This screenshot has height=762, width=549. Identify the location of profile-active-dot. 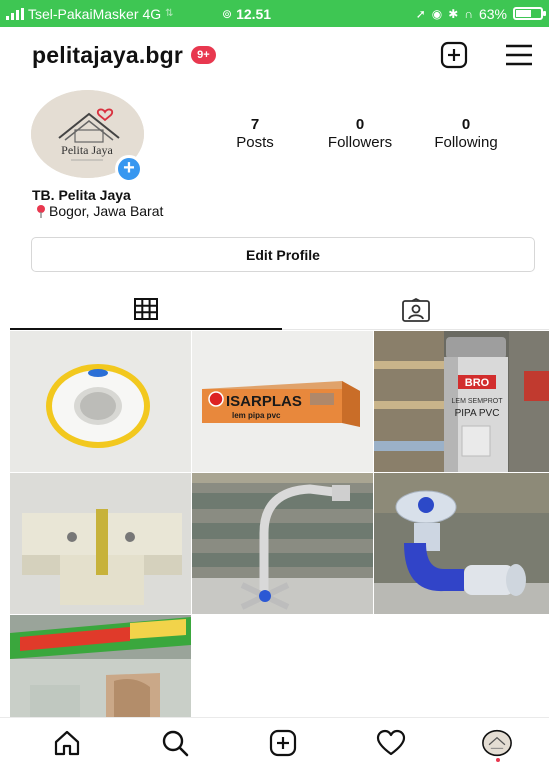
(498, 760).